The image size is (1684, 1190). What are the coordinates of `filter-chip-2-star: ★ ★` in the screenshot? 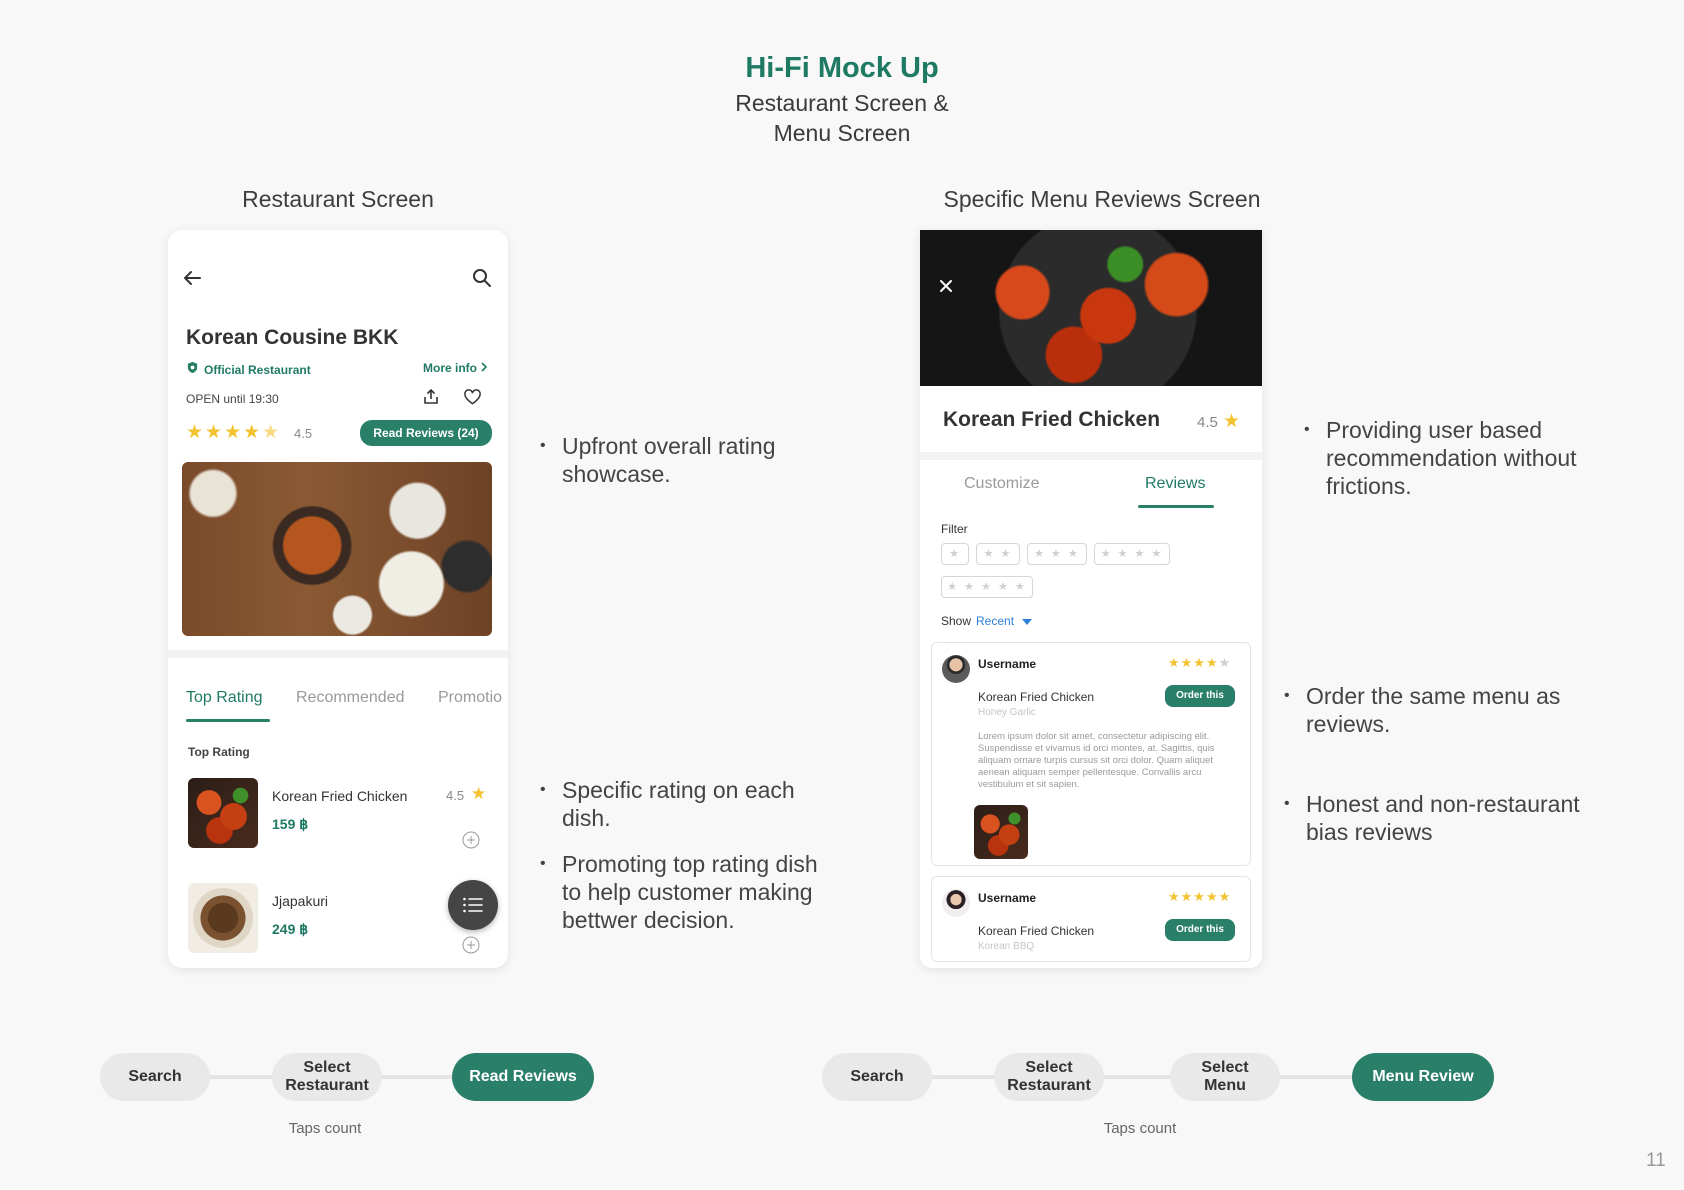 It's located at (998, 554).